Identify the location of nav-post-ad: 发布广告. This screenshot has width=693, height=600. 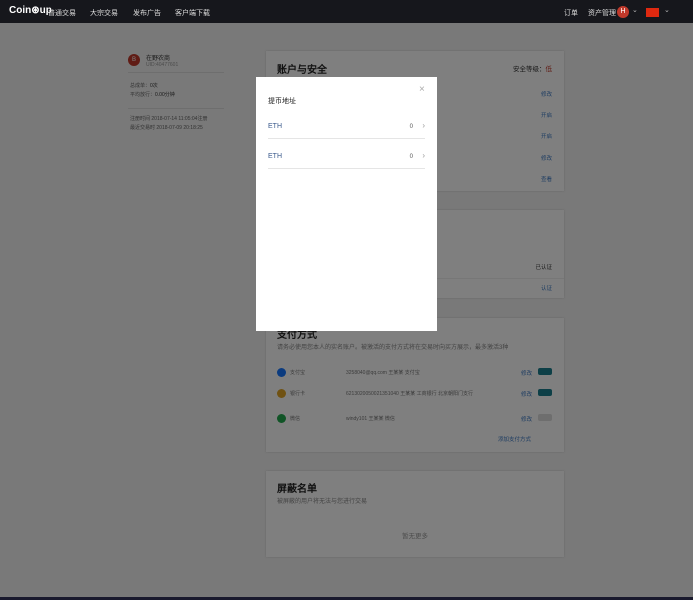
(147, 13).